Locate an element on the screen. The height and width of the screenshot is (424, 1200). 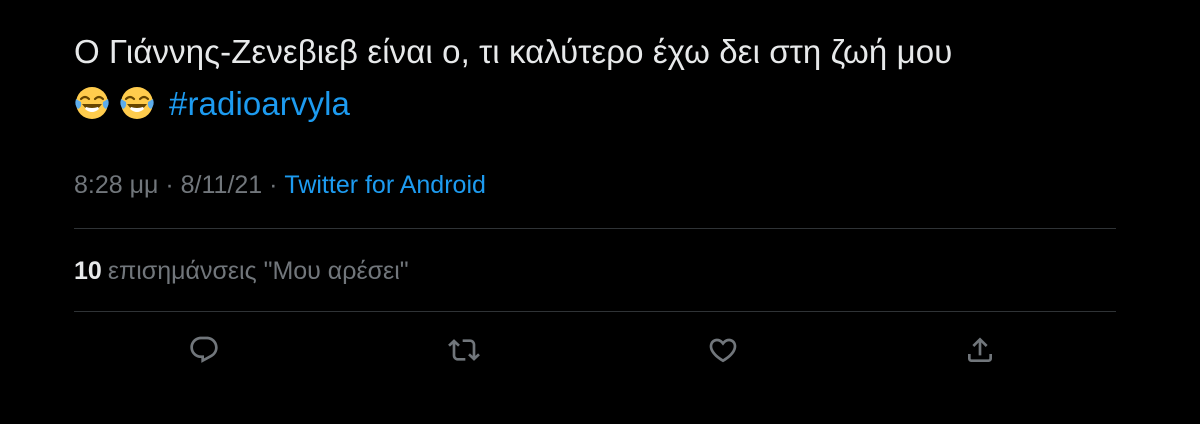
speech-bubble-icon is located at coordinates (204, 349).